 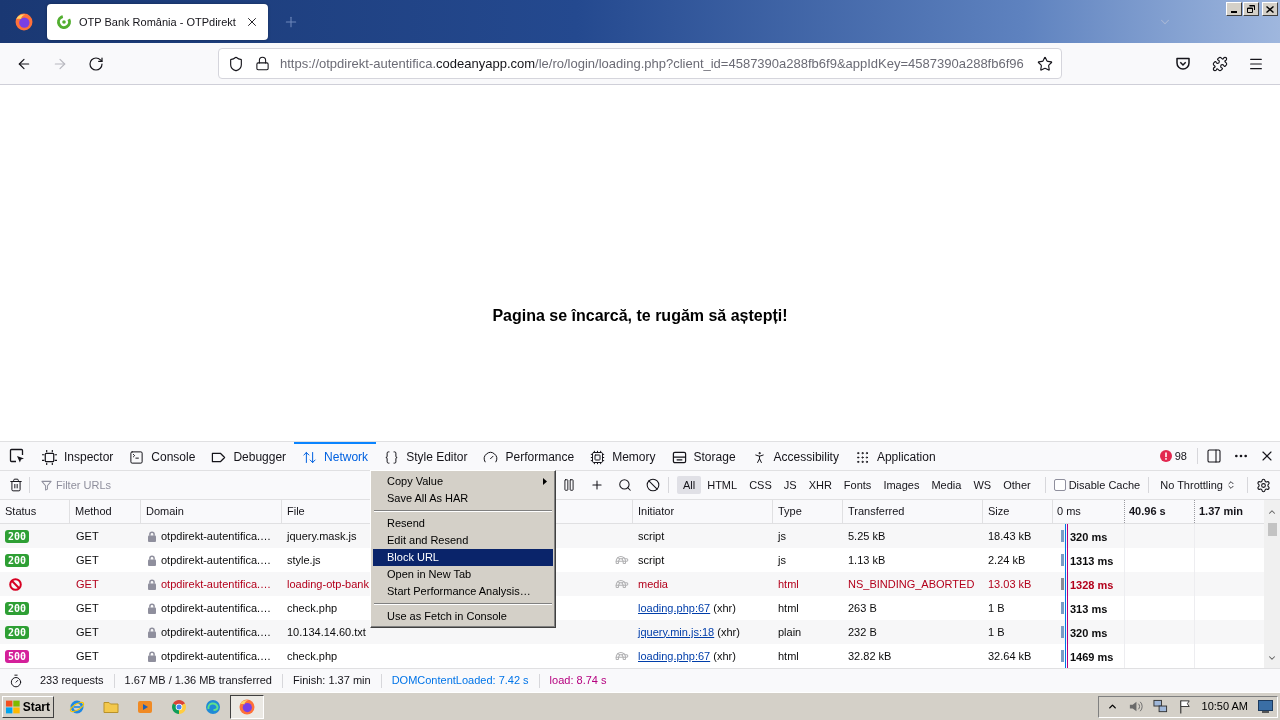 What do you see at coordinates (596, 485) in the screenshot?
I see `plus-icon` at bounding box center [596, 485].